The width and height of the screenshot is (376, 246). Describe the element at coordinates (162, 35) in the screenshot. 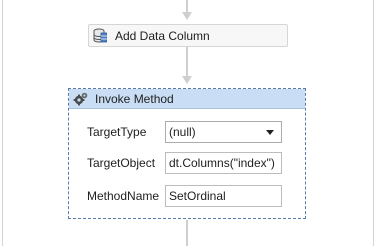

I see `activity-label: Add Data Column` at that location.